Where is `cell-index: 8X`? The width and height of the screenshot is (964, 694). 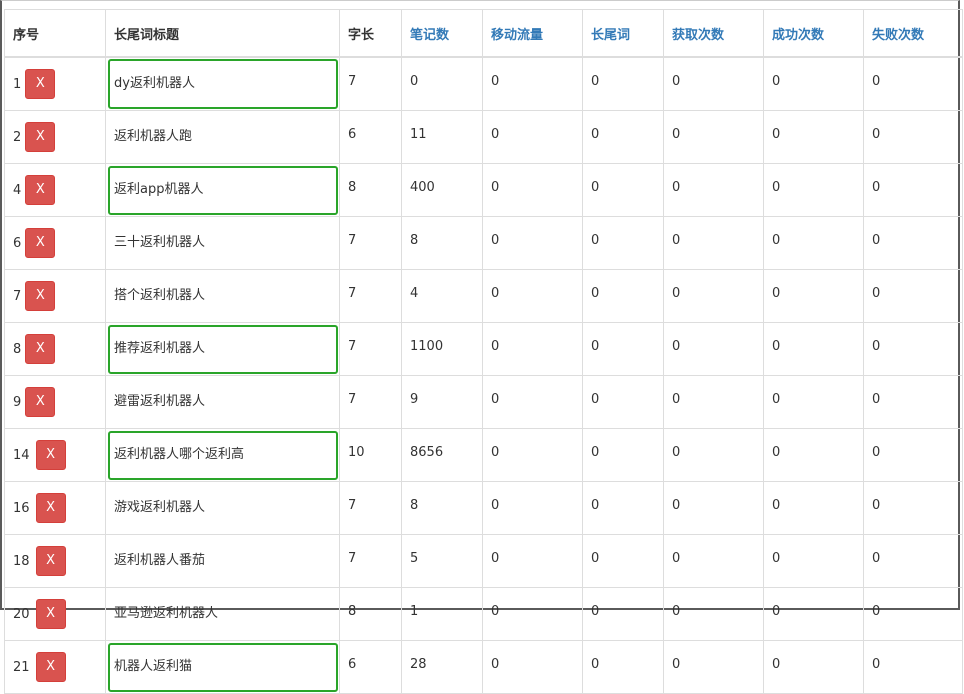 cell-index: 8X is located at coordinates (55, 349).